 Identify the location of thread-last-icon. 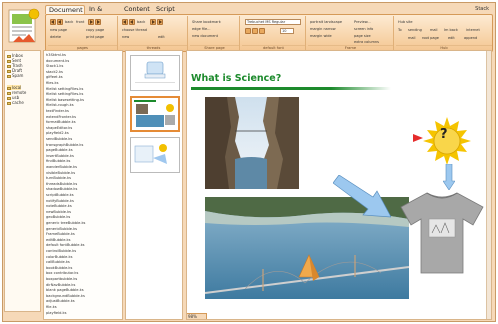
(160, 22).